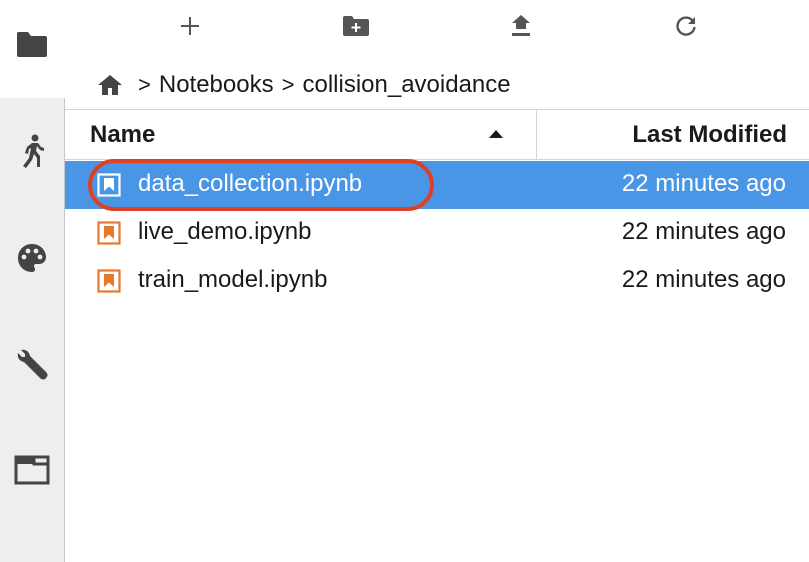 The image size is (809, 562). I want to click on file-name: data_collection.ipynb, so click(250, 183).